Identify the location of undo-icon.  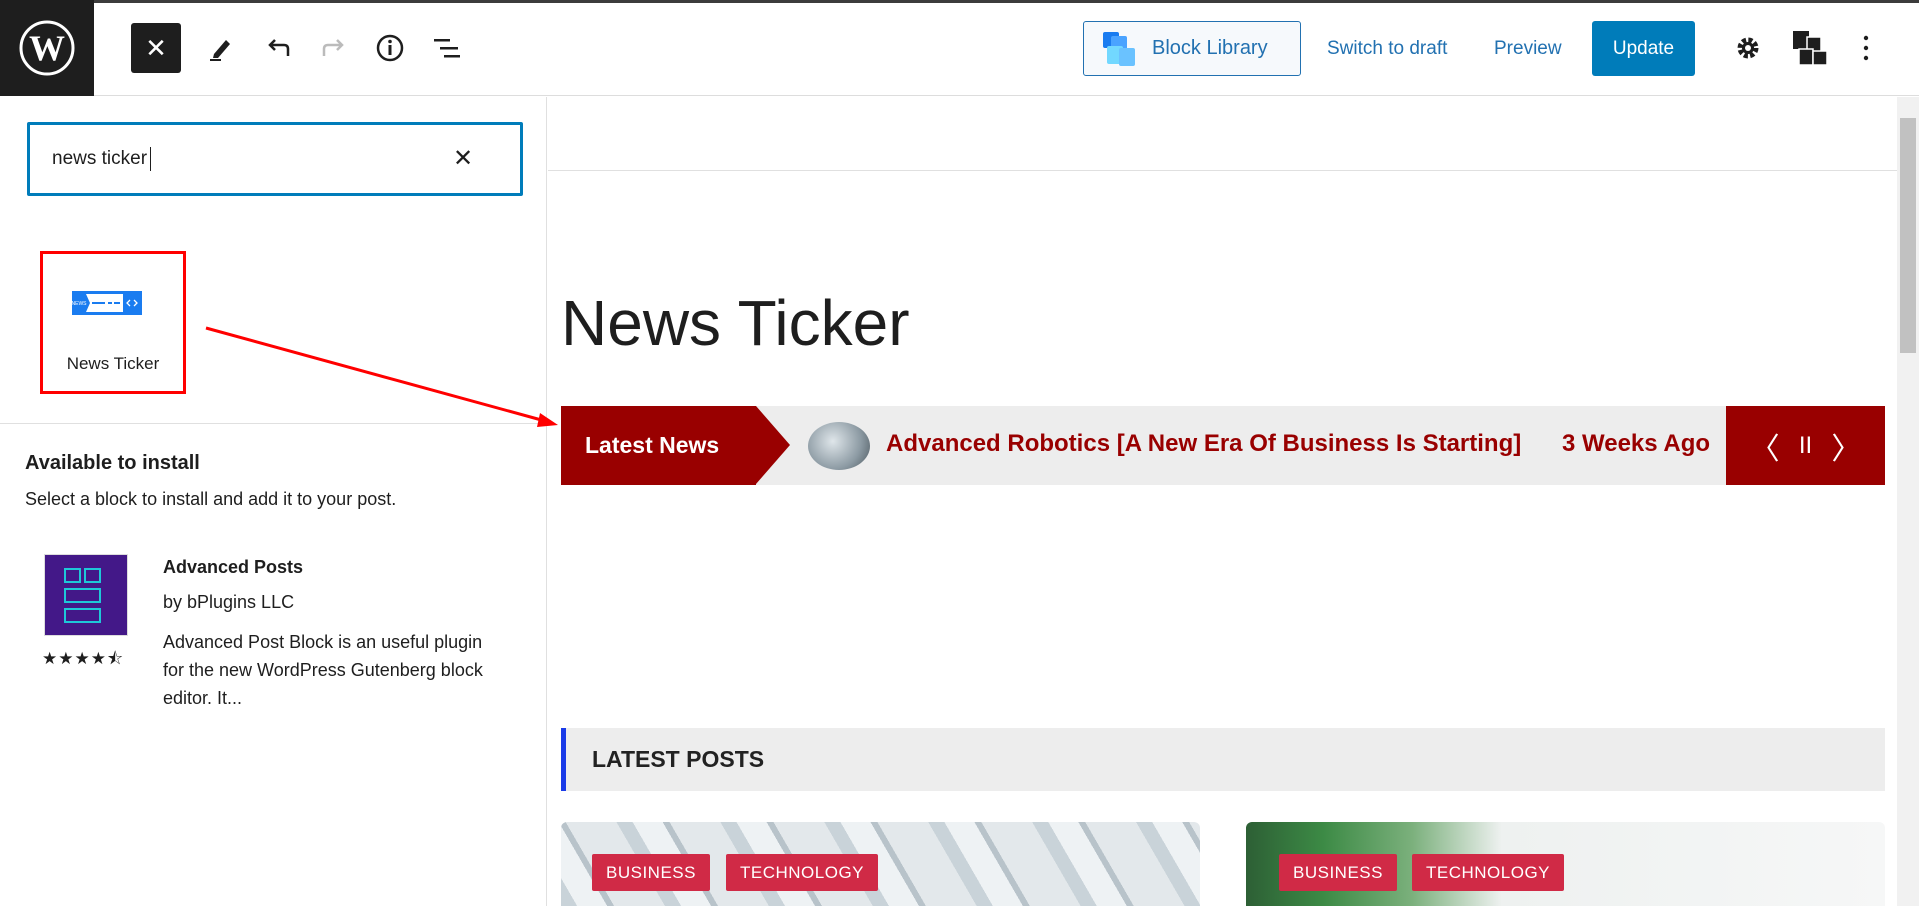
(278, 48).